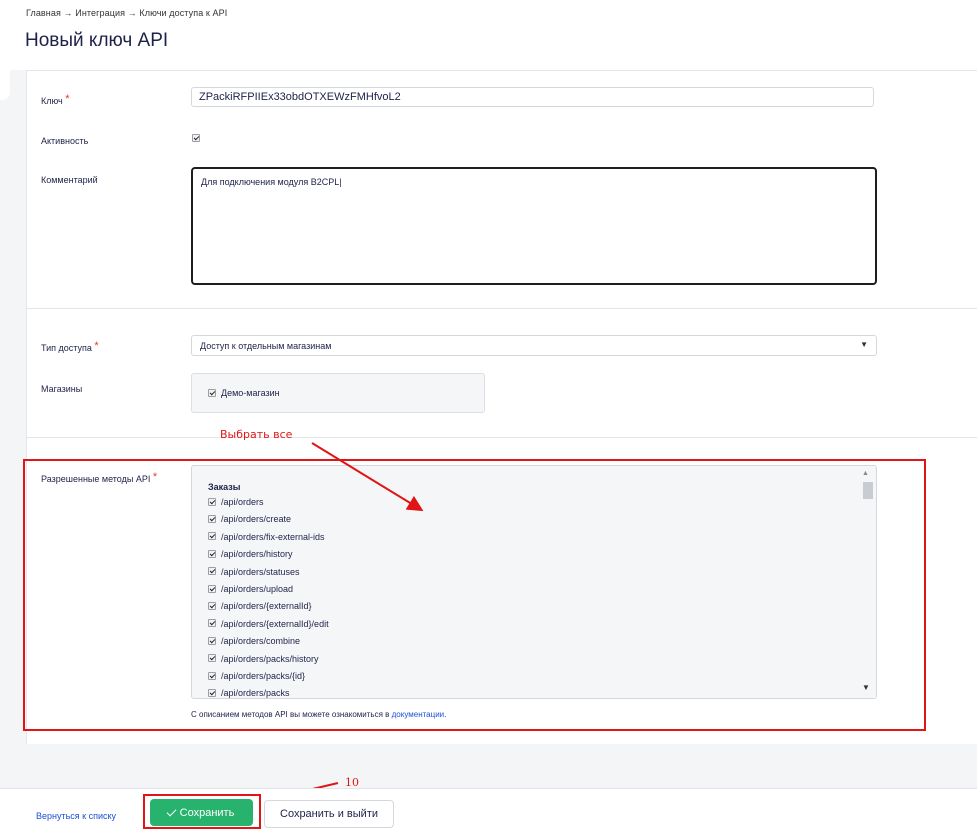 This screenshot has width=977, height=834. Describe the element at coordinates (865, 473) in the screenshot. I see `scroll-up-icon: ▲` at that location.